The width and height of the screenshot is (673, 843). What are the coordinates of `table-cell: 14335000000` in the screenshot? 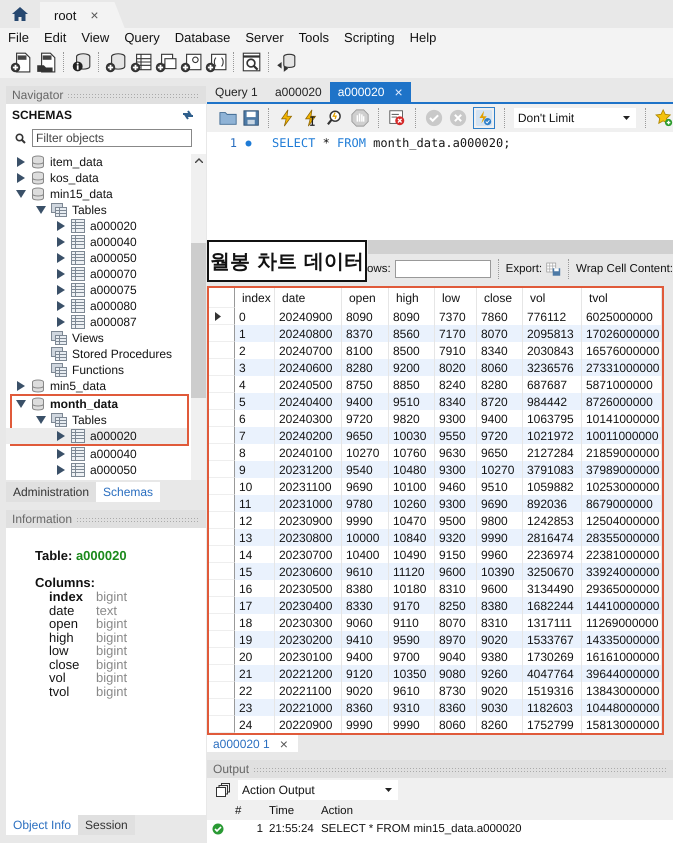 It's located at (622, 639).